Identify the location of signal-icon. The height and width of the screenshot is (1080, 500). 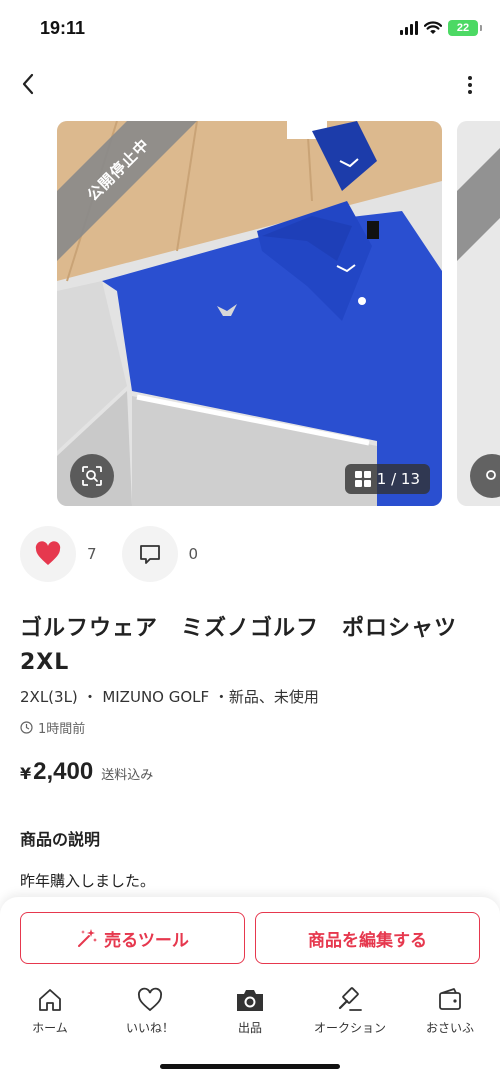
(409, 28).